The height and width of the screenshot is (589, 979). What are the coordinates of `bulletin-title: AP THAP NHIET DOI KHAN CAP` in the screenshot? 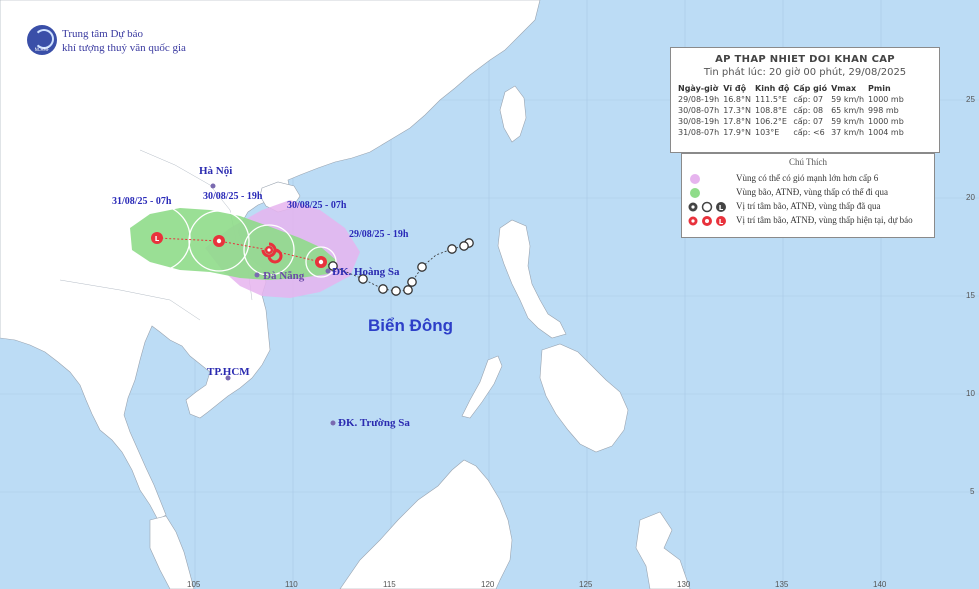 It's located at (805, 59).